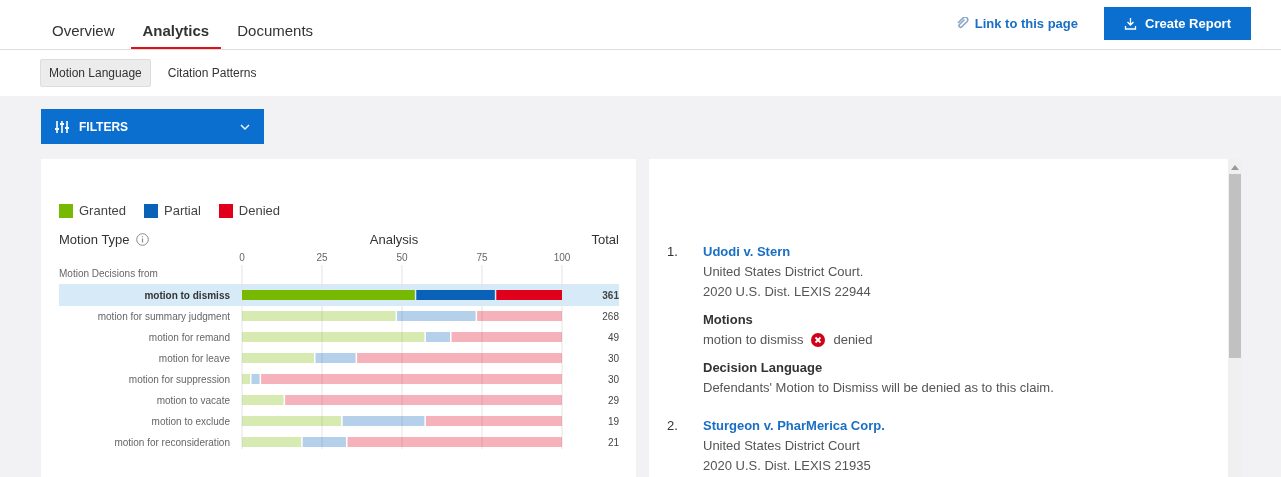 This screenshot has width=1281, height=477. Describe the element at coordinates (102, 210) in the screenshot. I see `legend-label: Granted` at that location.